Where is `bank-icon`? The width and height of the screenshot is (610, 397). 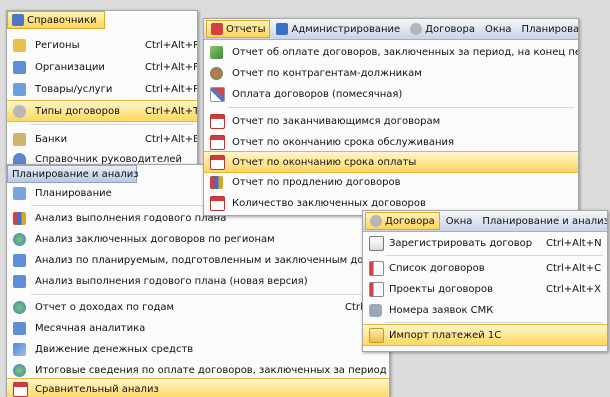
bank-icon is located at coordinates (19, 139).